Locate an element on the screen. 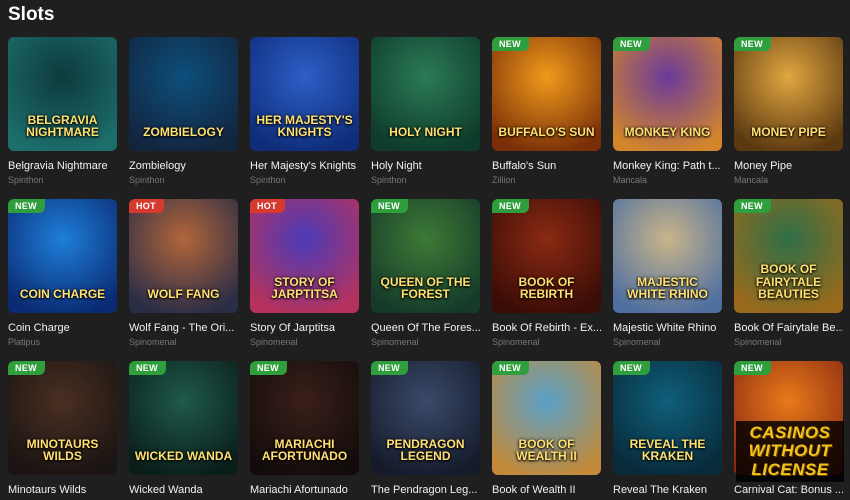 This screenshot has width=850, height=500. game-thumbnail: Book of Rebirth NEW is located at coordinates (546, 256).